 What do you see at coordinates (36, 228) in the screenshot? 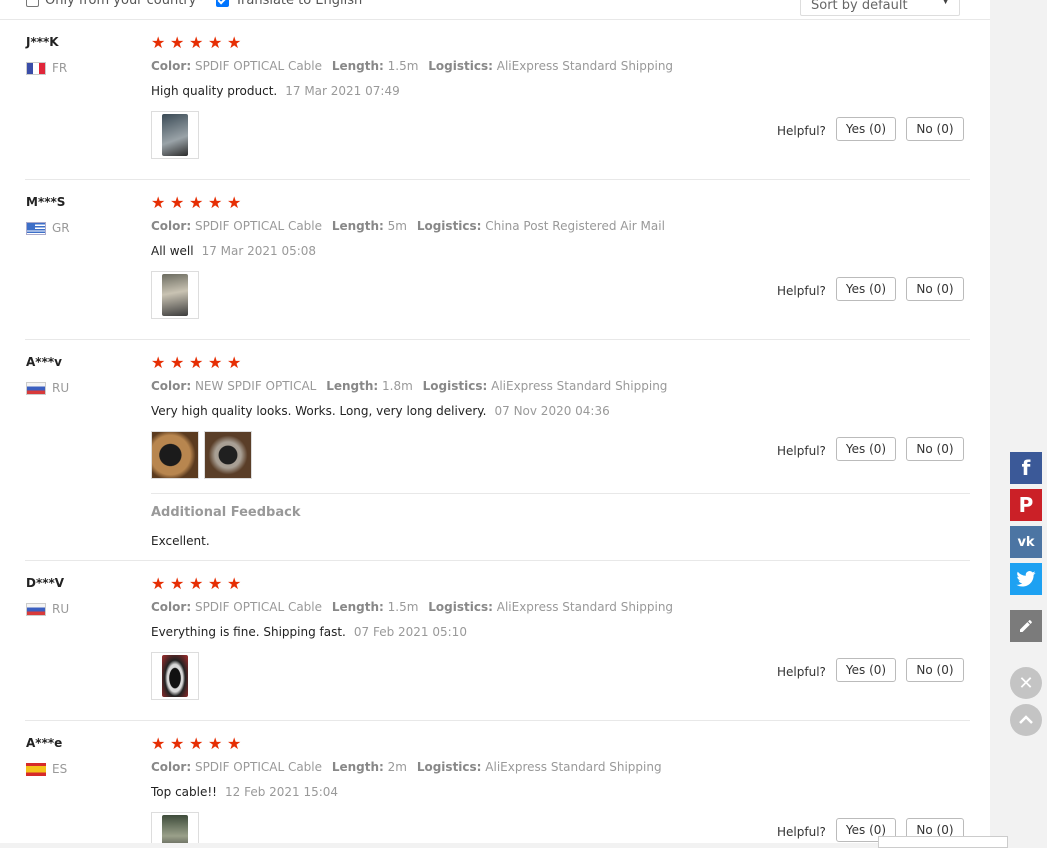
I see `flag-gr-icon` at bounding box center [36, 228].